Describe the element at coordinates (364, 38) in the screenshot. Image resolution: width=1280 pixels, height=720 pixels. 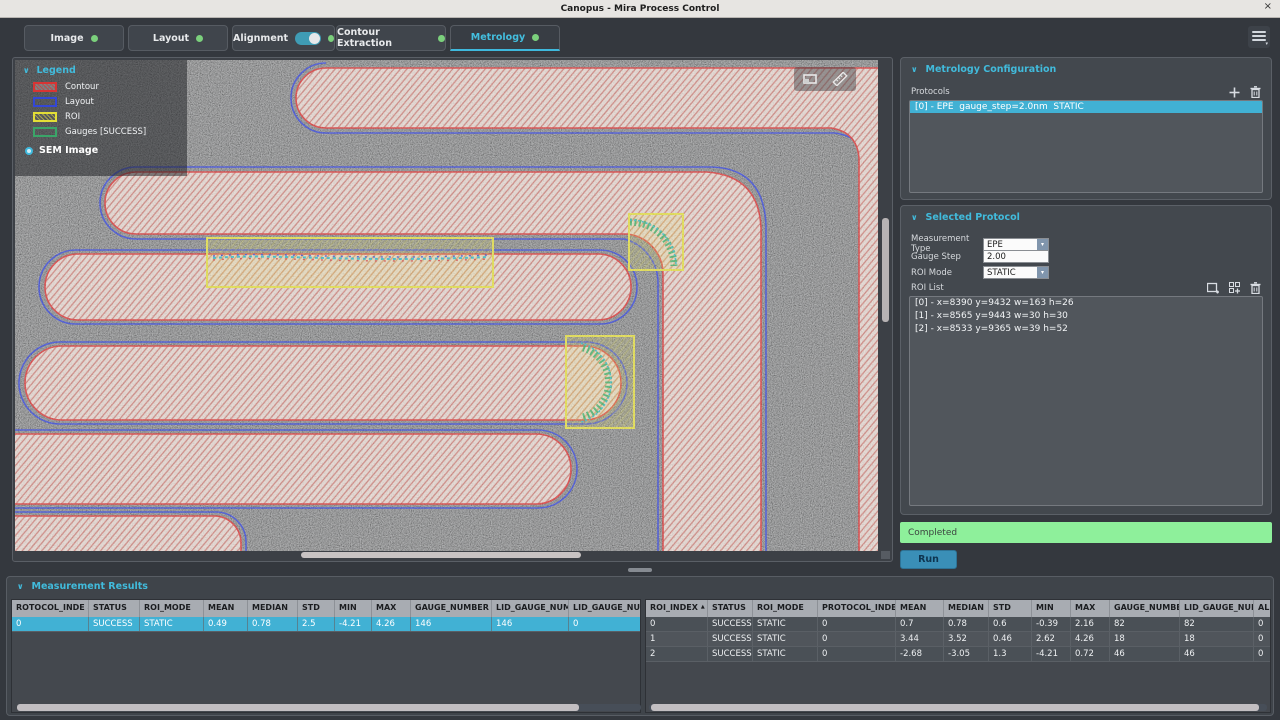
I see `tab-label: Contour Extraction` at that location.